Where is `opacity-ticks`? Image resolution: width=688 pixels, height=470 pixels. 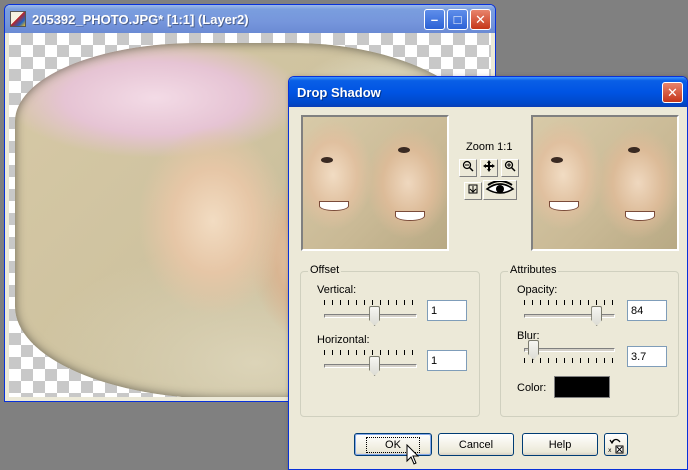
opacity-ticks is located at coordinates (568, 302).